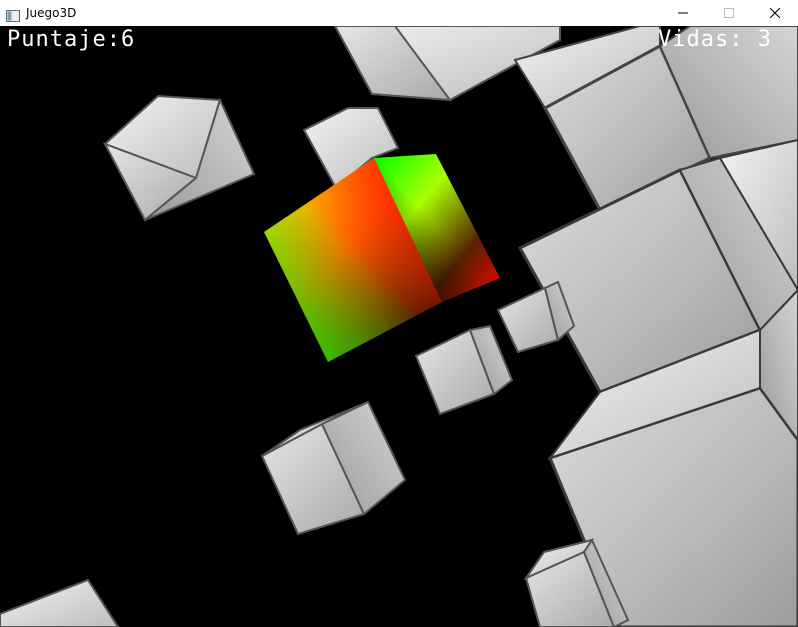 Image resolution: width=798 pixels, height=627 pixels. Describe the element at coordinates (51, 13) in the screenshot. I see `window-title: Juego3D` at that location.